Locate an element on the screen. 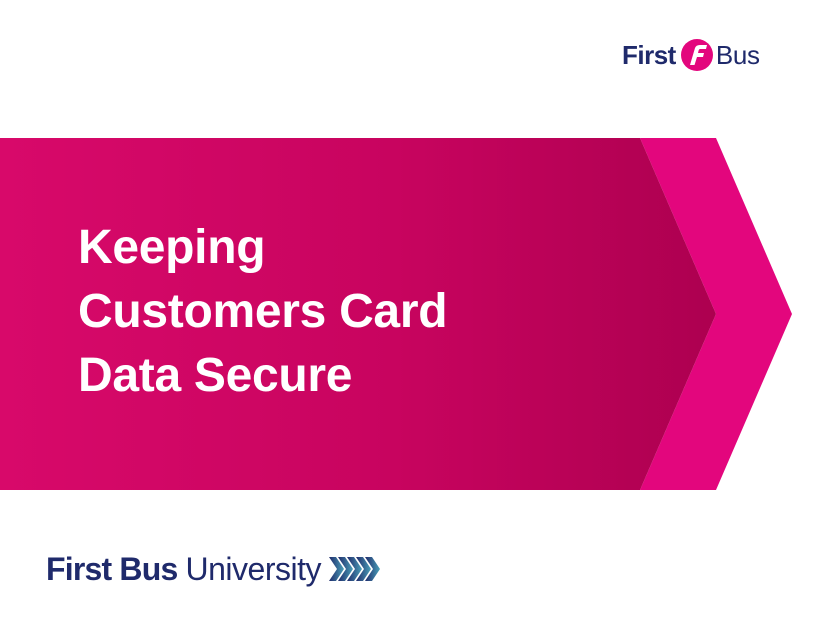 This screenshot has width=836, height=627. logo-word-first: First is located at coordinates (649, 54).